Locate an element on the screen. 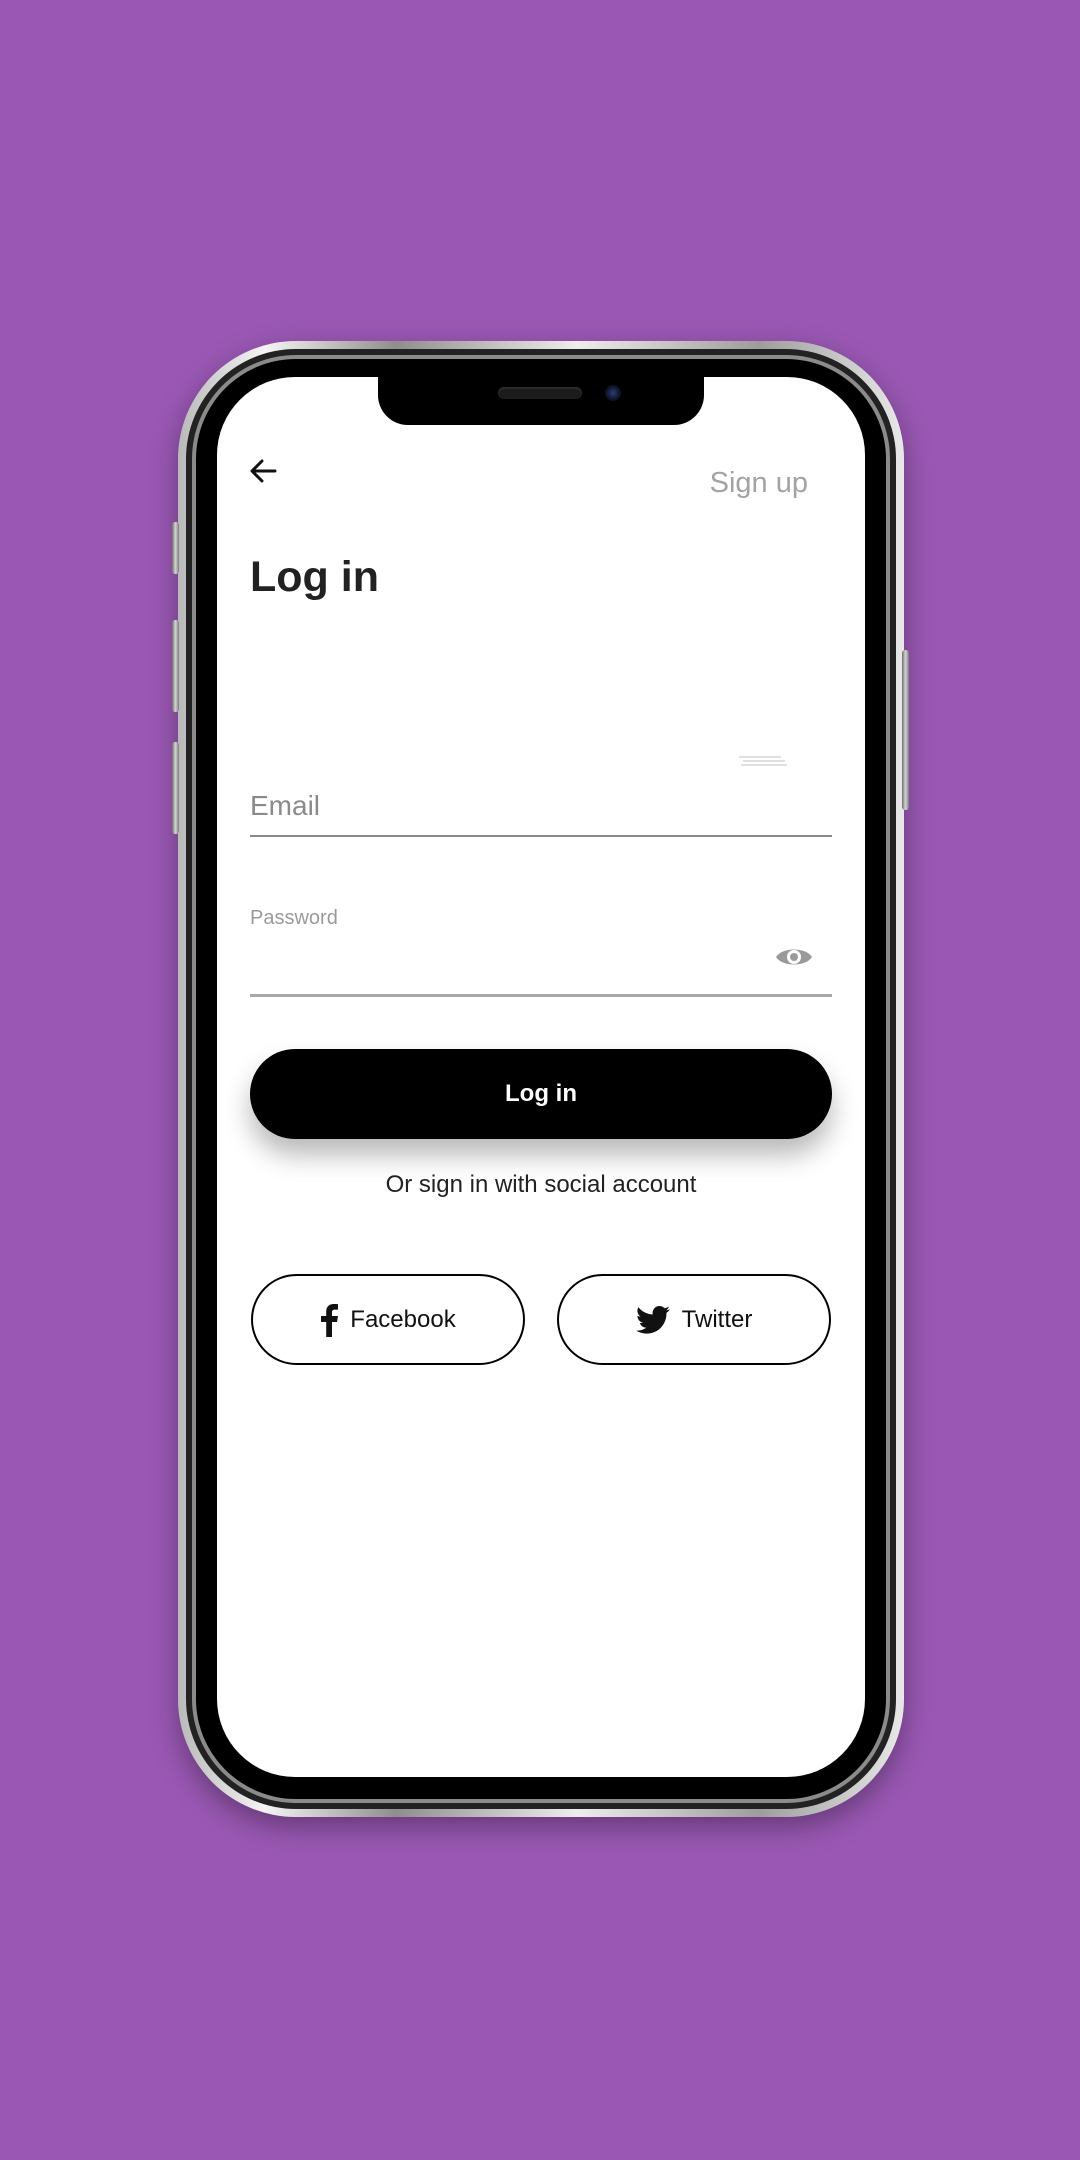 This screenshot has width=1080, height=2160. power-button is located at coordinates (905, 730).